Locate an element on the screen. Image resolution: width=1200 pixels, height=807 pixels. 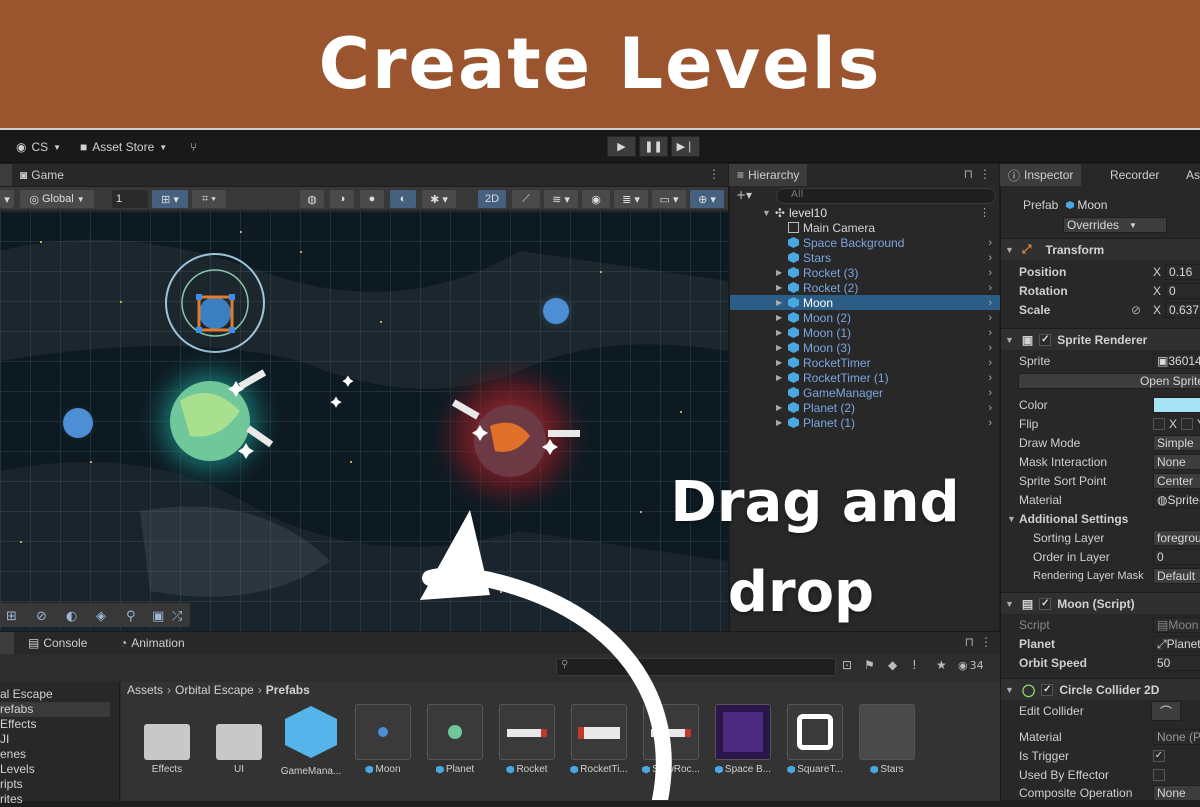
scale-x-field: 0.637 is located at coordinates (1182, 310).